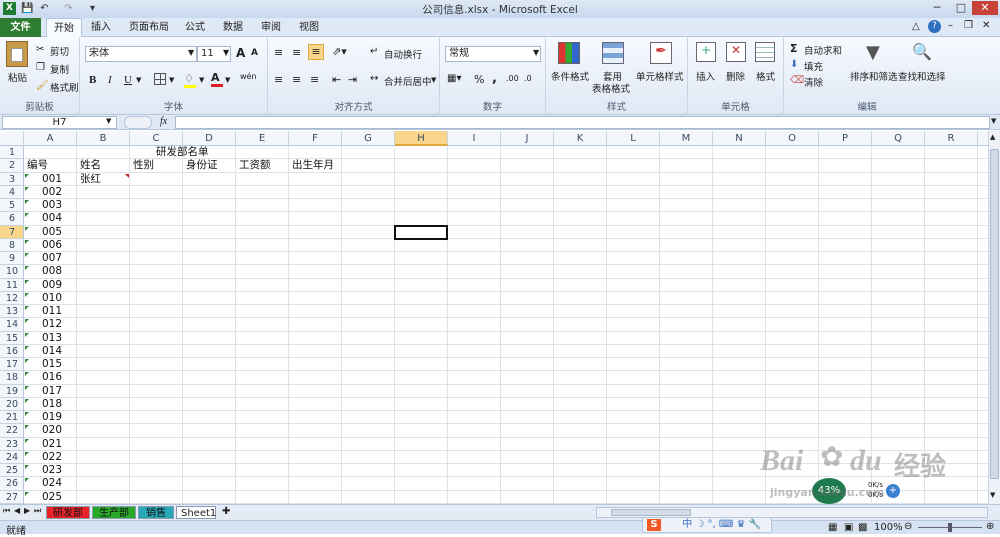 Image resolution: width=1000 pixels, height=537 pixels. What do you see at coordinates (37, 165) in the screenshot?
I see `header-cell: 编号` at bounding box center [37, 165].